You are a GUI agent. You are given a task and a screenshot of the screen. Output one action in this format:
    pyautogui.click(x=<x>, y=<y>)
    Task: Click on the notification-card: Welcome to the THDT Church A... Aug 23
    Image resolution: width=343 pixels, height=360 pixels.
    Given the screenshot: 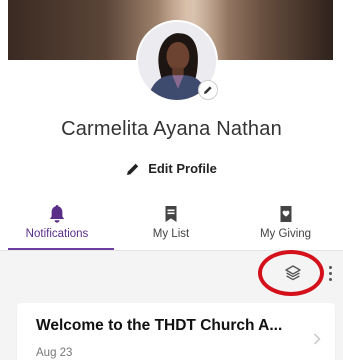 What is the action you would take?
    pyautogui.click(x=176, y=331)
    